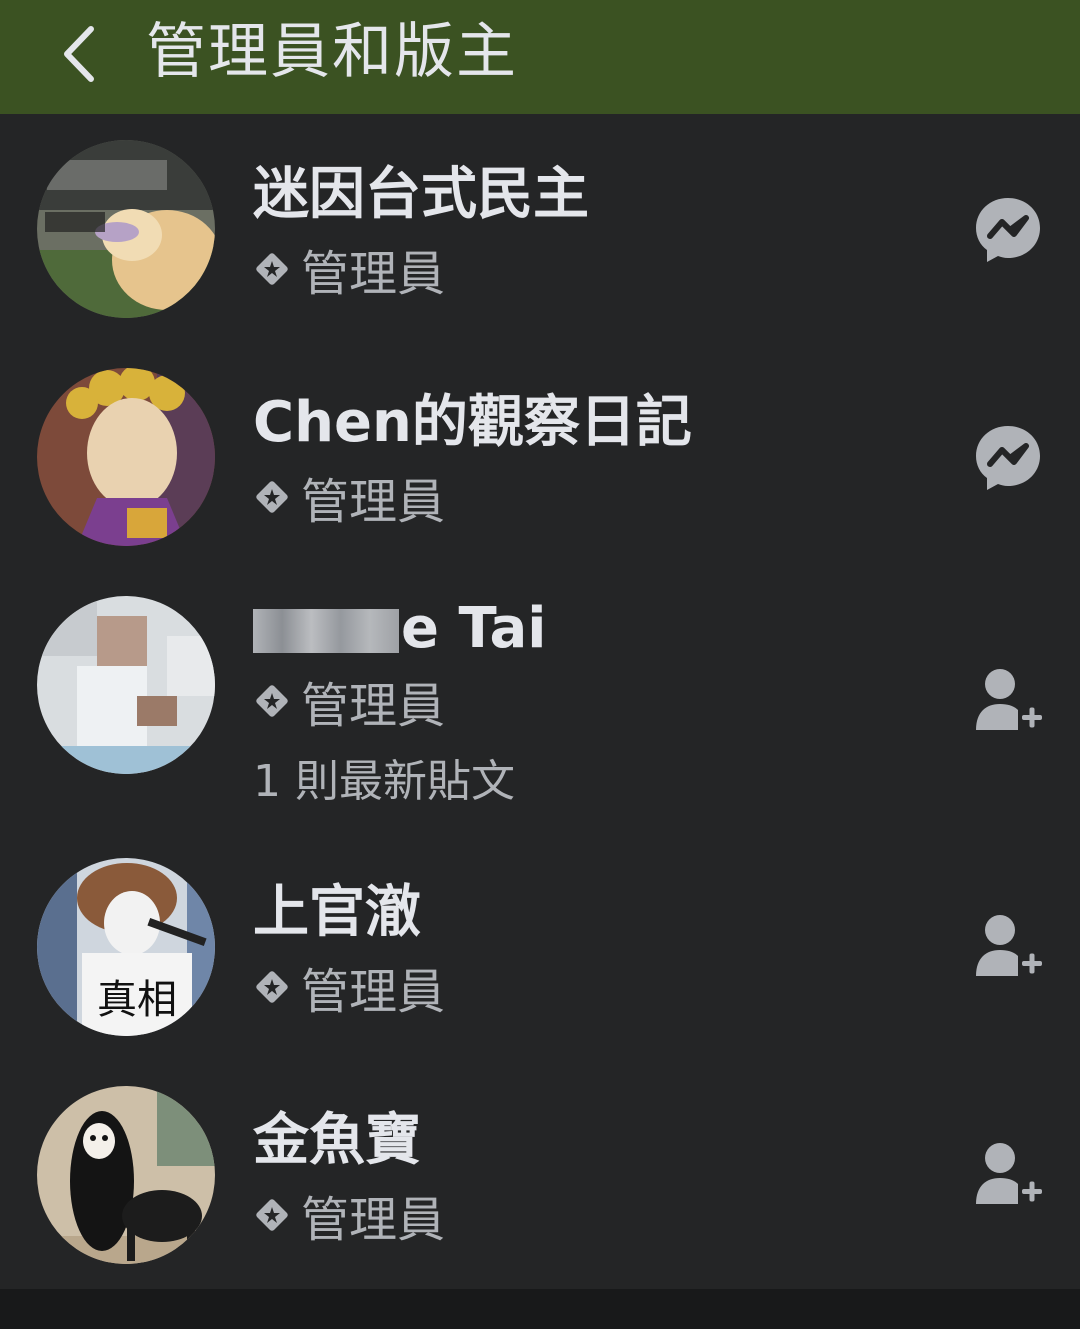 The height and width of the screenshot is (1329, 1080). Describe the element at coordinates (540, 1309) in the screenshot. I see `bottom-bar` at that location.